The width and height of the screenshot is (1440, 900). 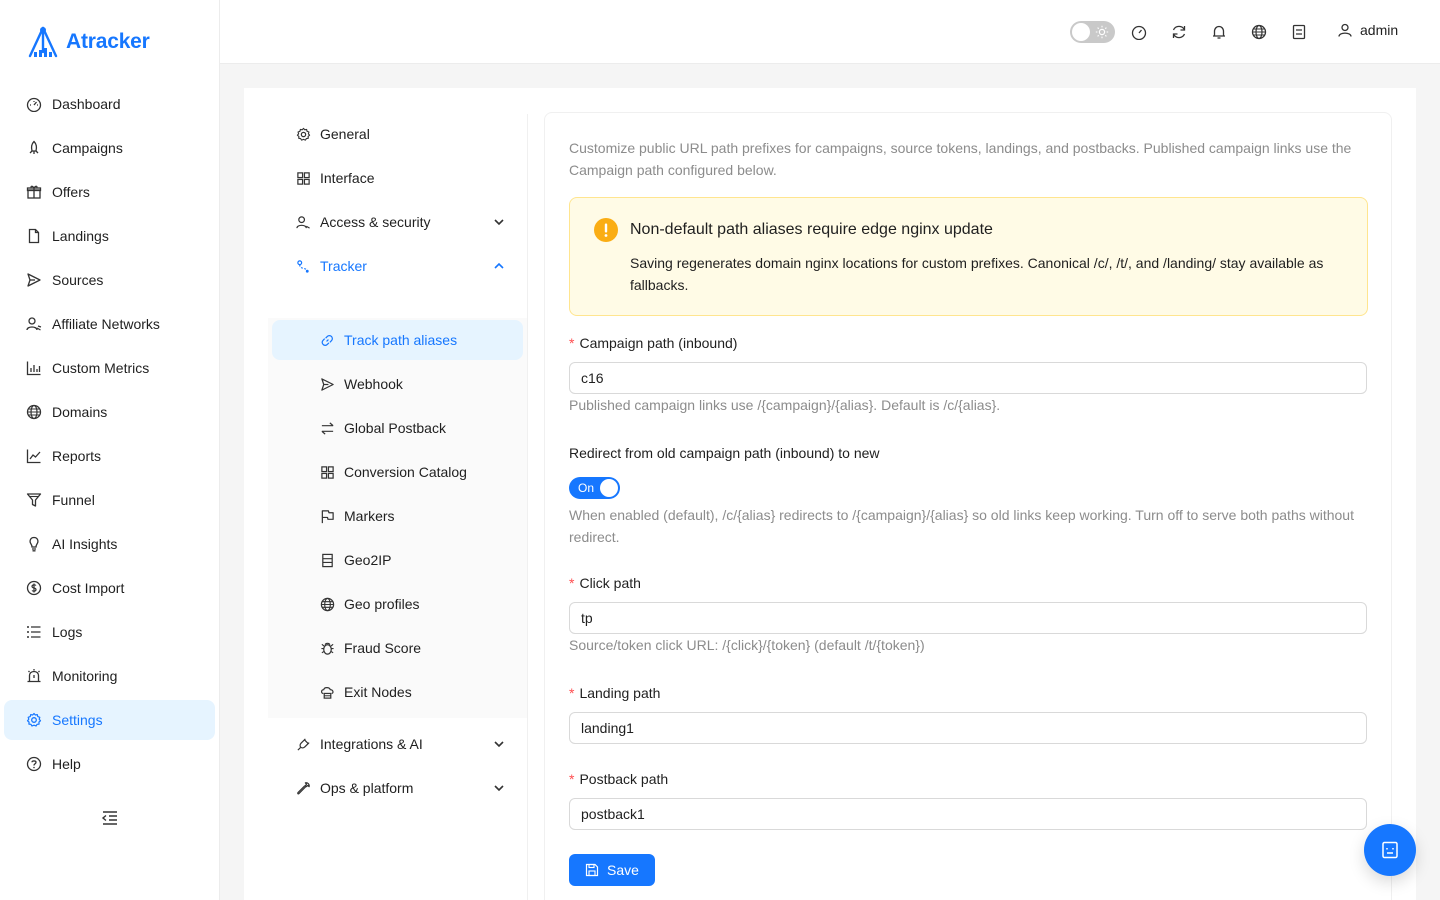 What do you see at coordinates (109, 632) in the screenshot?
I see `nav-logs: Logs` at bounding box center [109, 632].